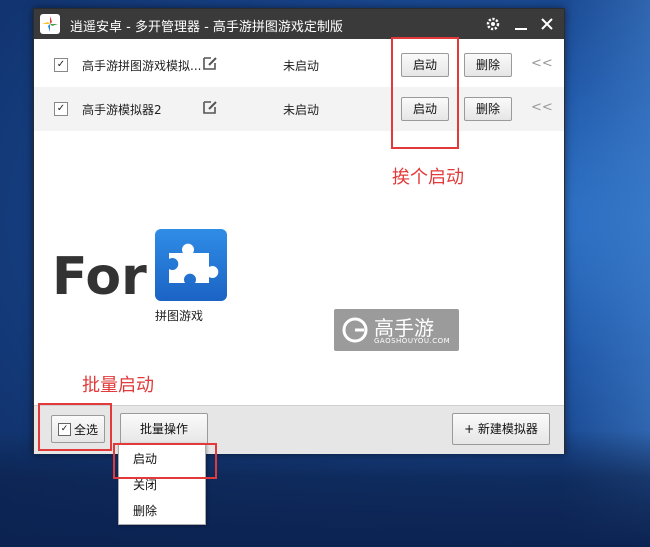  Describe the element at coordinates (547, 24) in the screenshot. I see `close-icon` at that location.